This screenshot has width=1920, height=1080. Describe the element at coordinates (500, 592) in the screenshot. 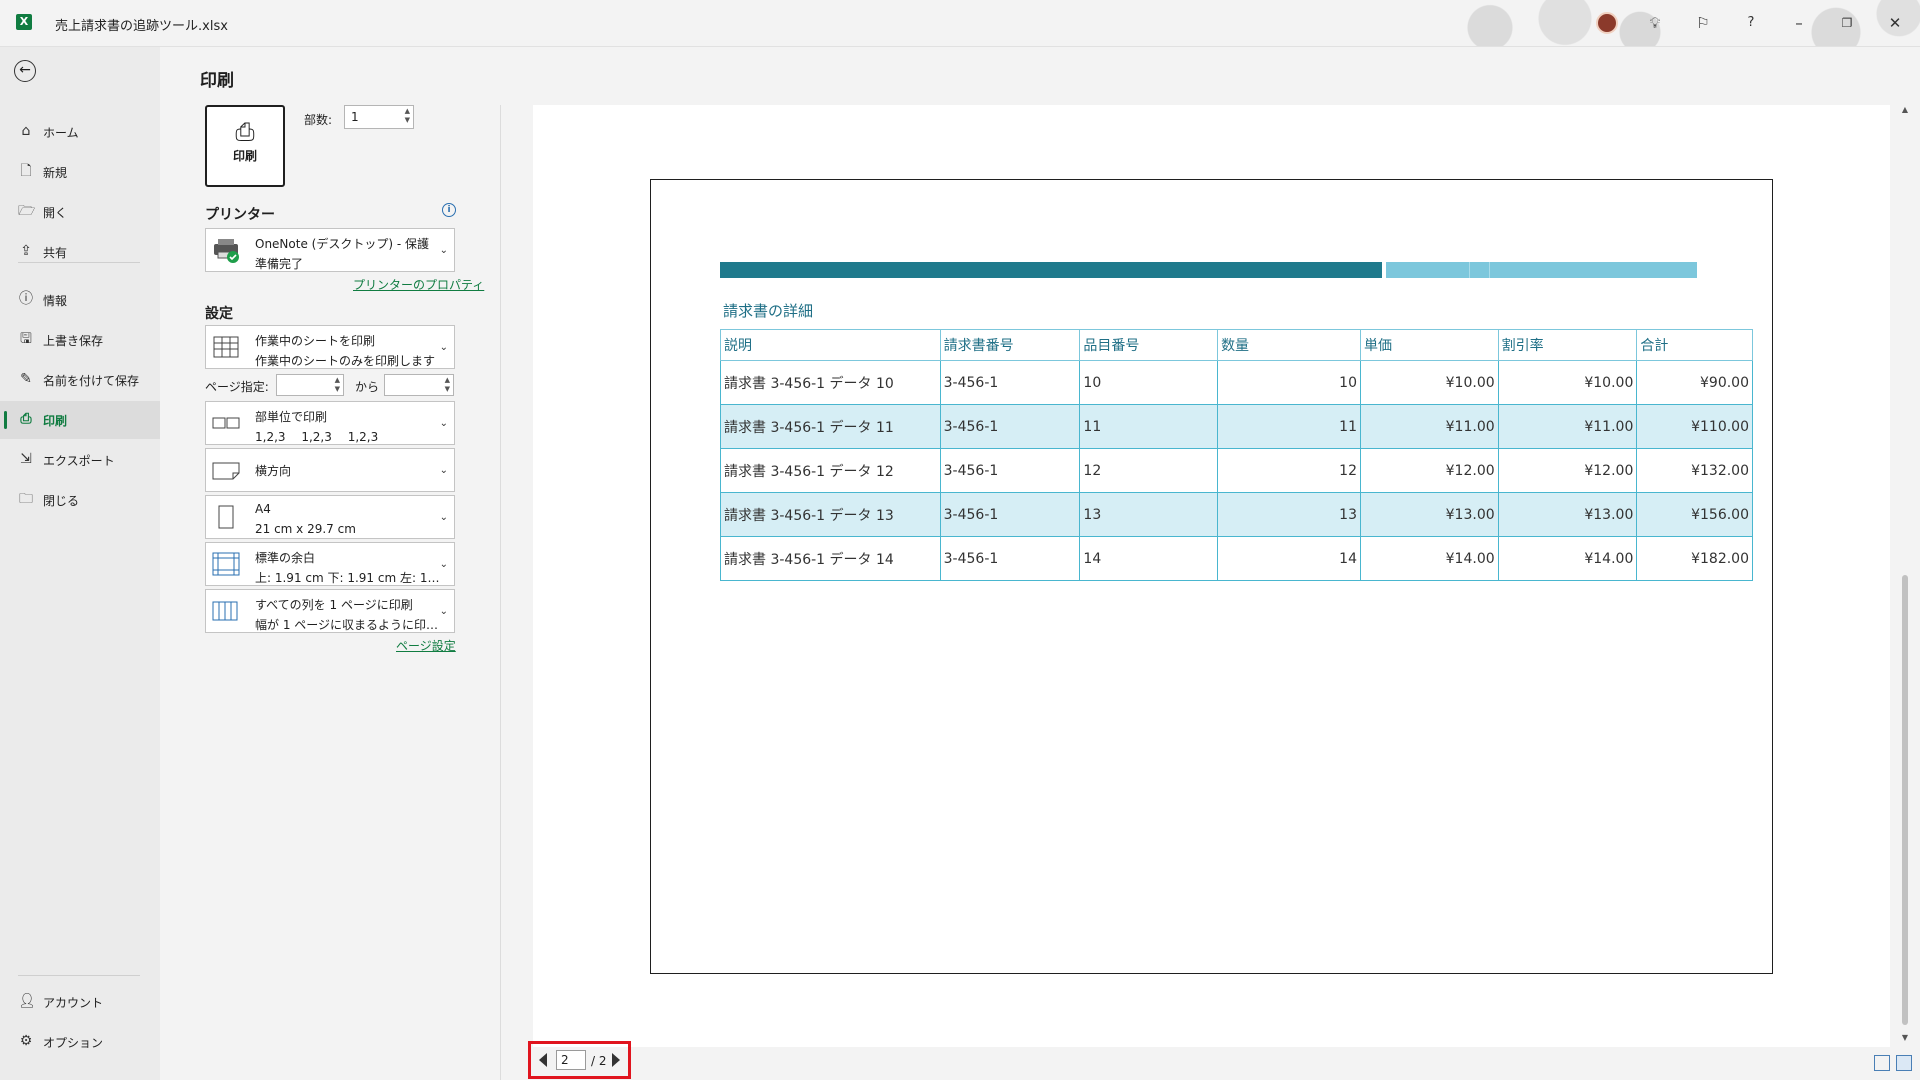

I see `panel-divider` at that location.